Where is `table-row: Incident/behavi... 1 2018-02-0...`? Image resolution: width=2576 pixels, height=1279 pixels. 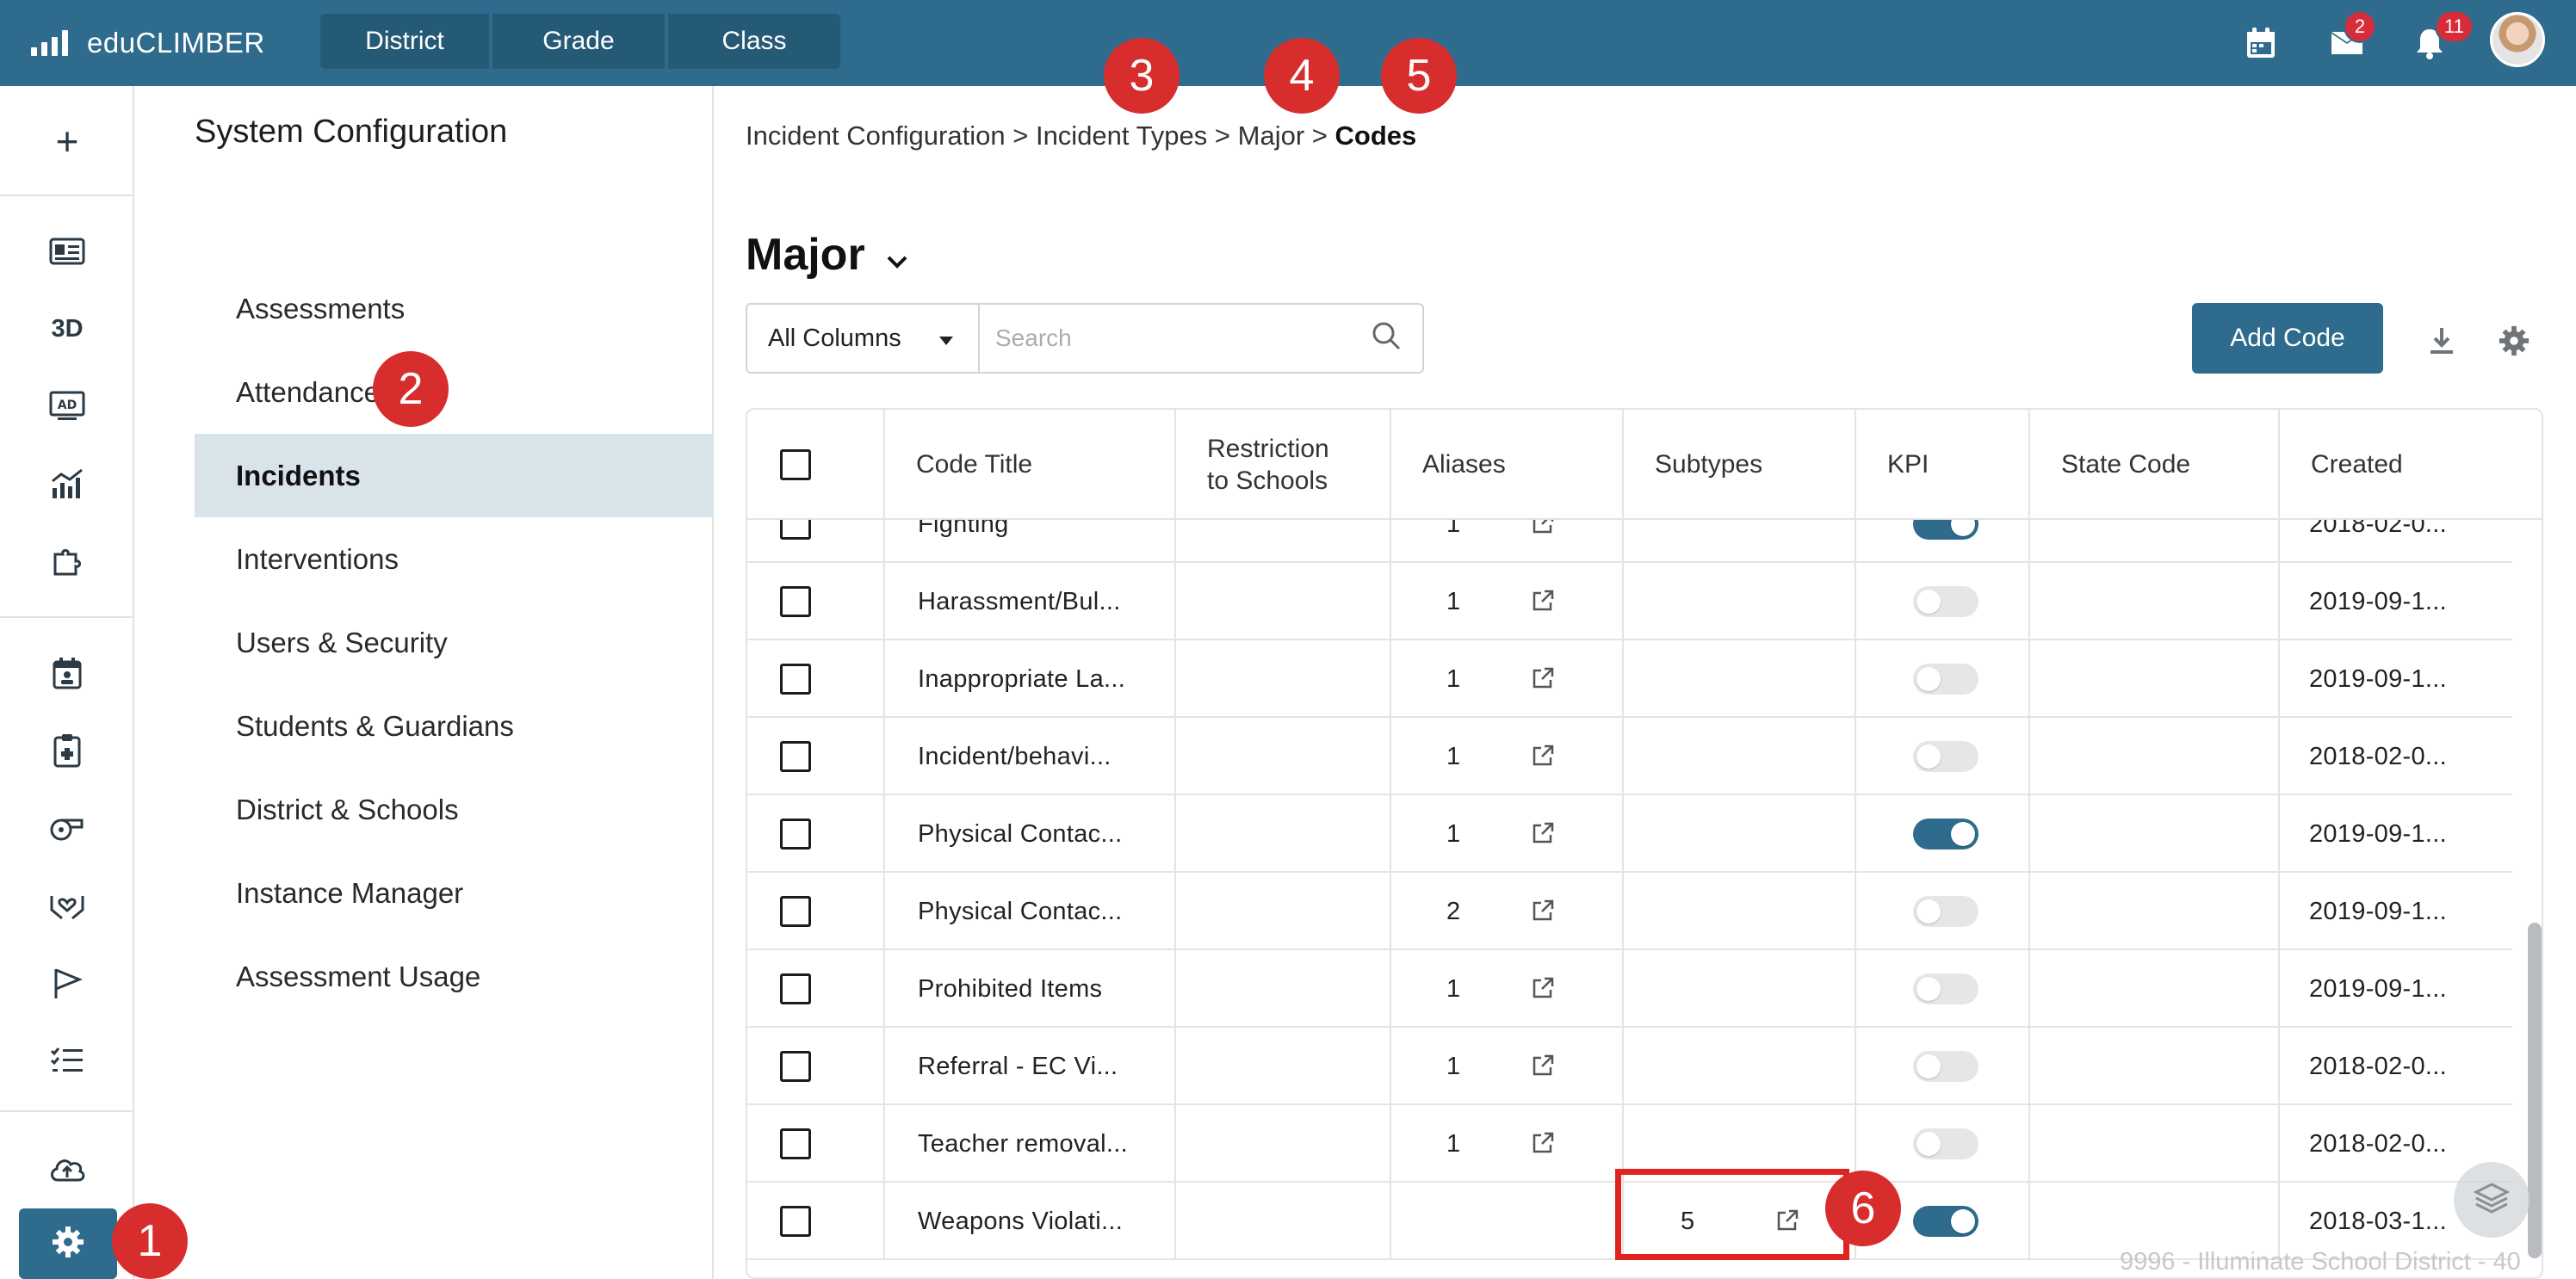
table-row: Incident/behavi... 1 2018-02-0... is located at coordinates (1630, 757).